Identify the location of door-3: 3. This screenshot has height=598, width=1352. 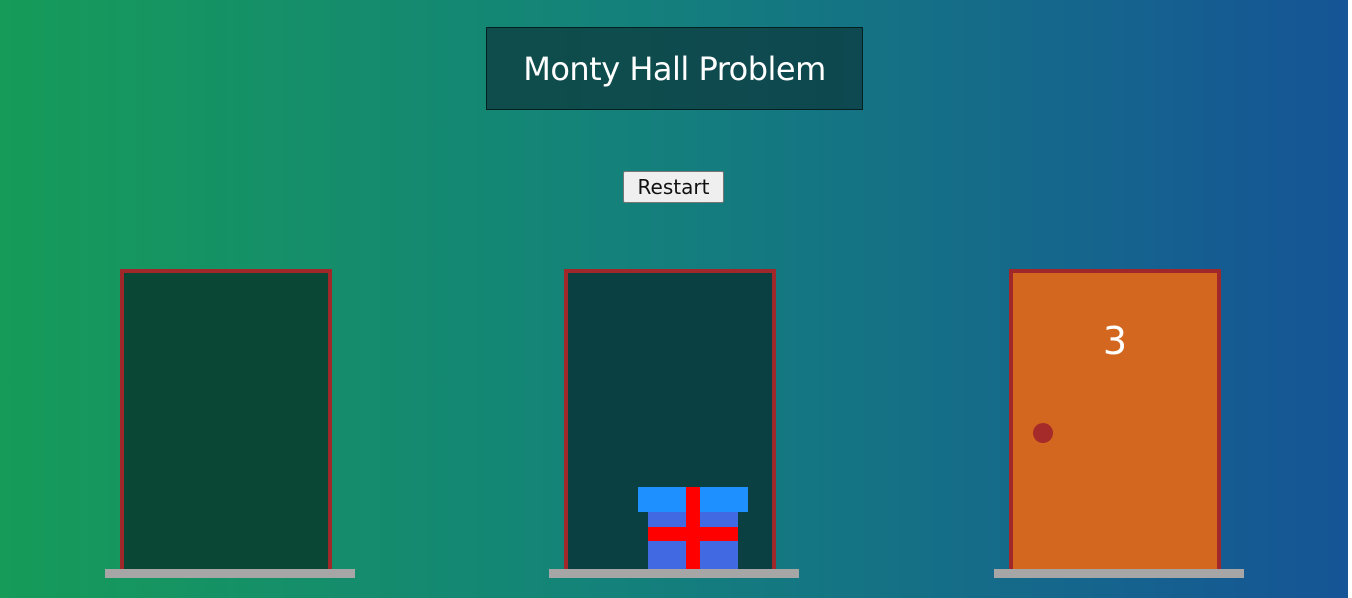
(1119, 424).